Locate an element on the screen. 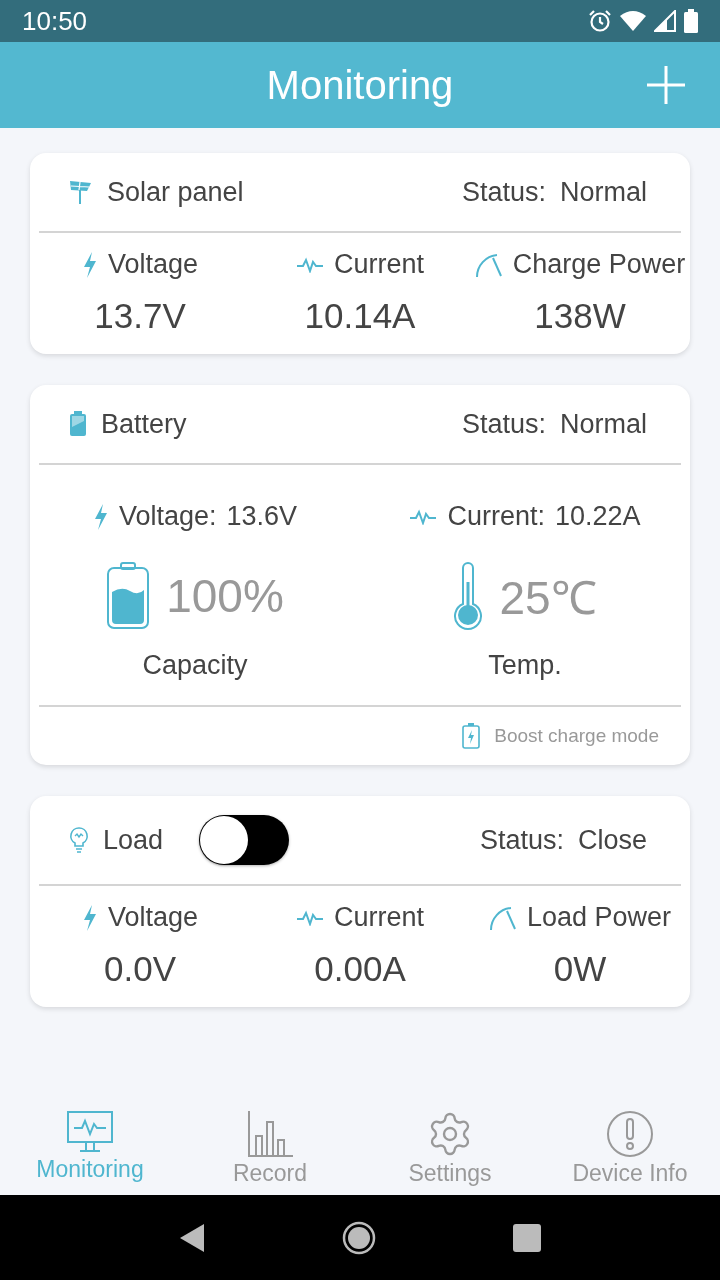 Image resolution: width=720 pixels, height=1280 pixels. recents-button is located at coordinates (527, 1237).